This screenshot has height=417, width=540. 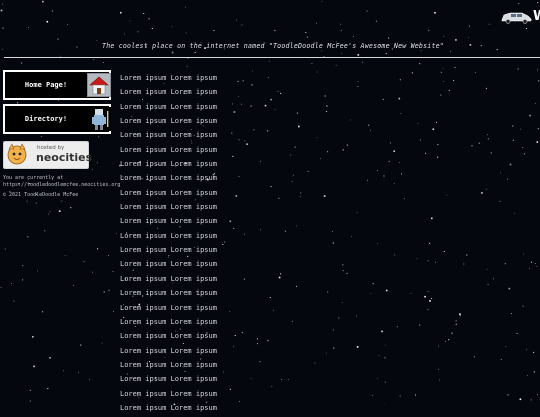 What do you see at coordinates (64, 157) in the screenshot?
I see `badge-line-2: neocities` at bounding box center [64, 157].